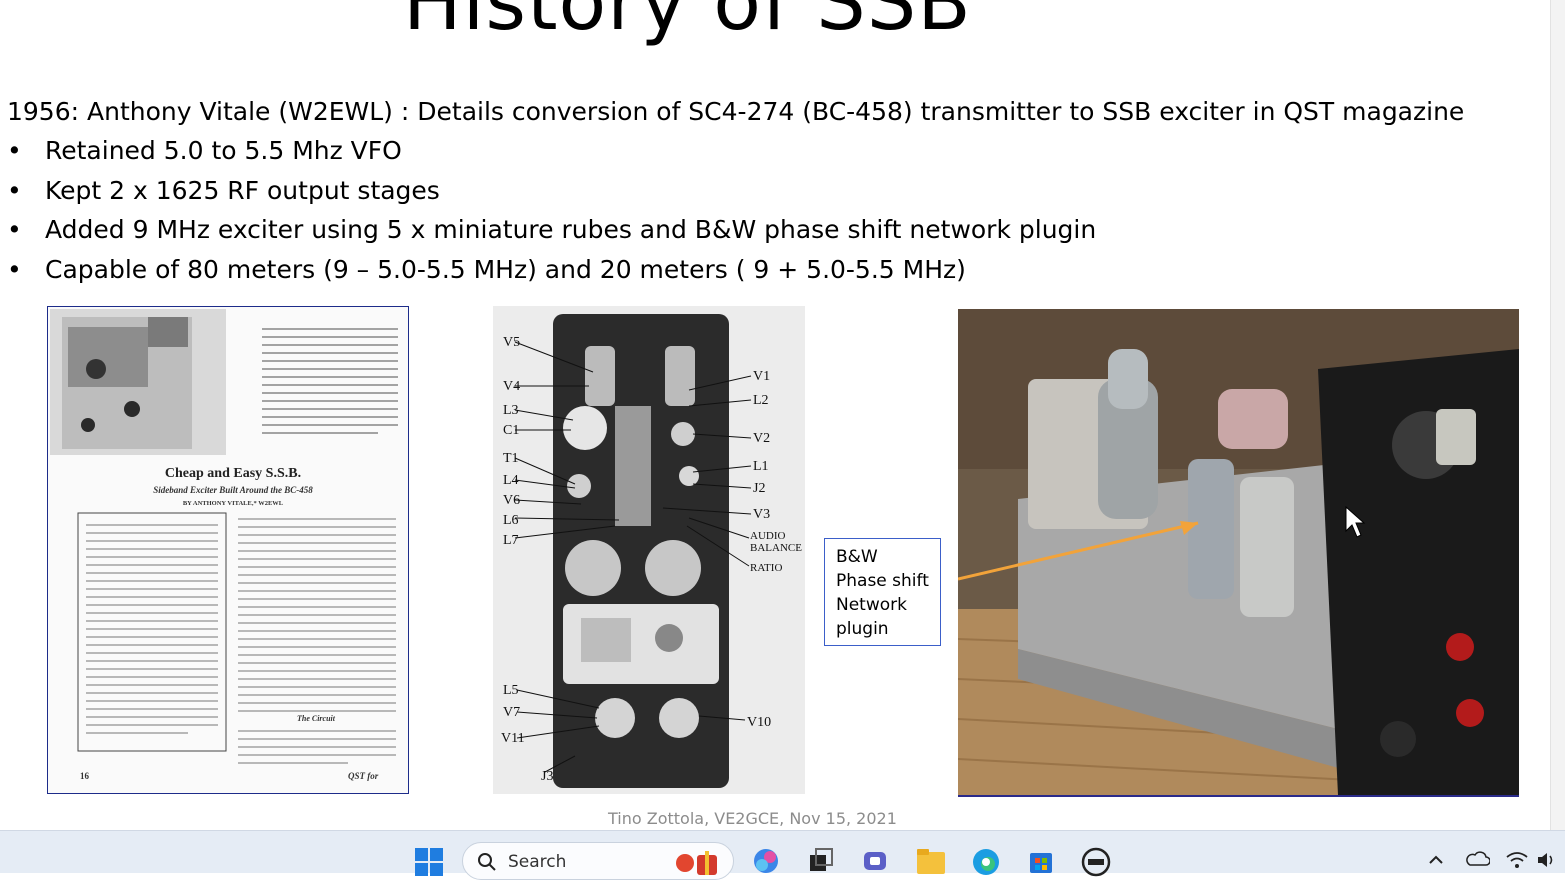 This screenshot has width=1565, height=881. I want to click on edge-icon, so click(985, 861).